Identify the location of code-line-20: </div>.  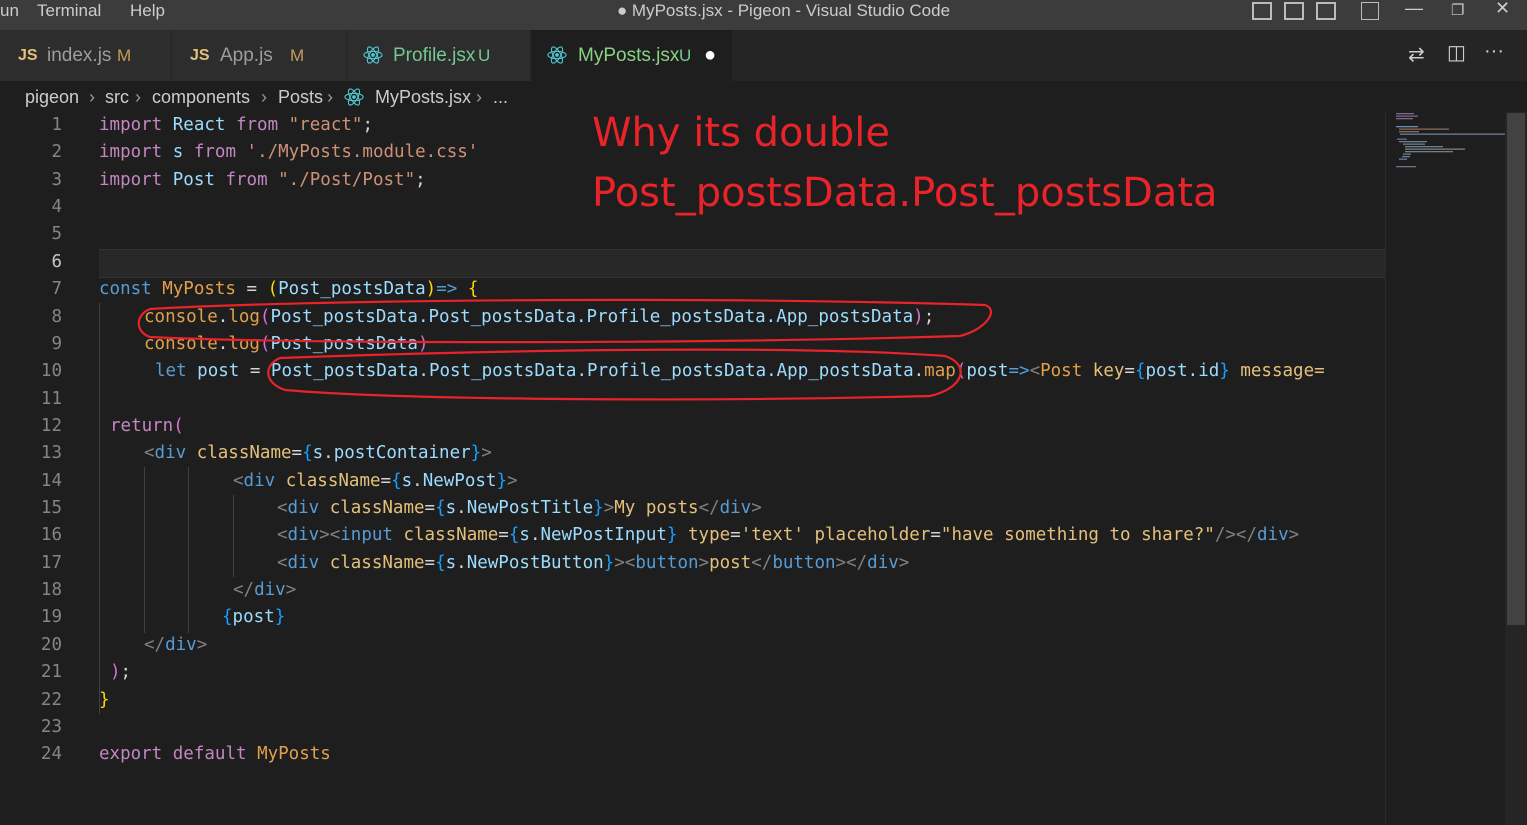
(176, 645).